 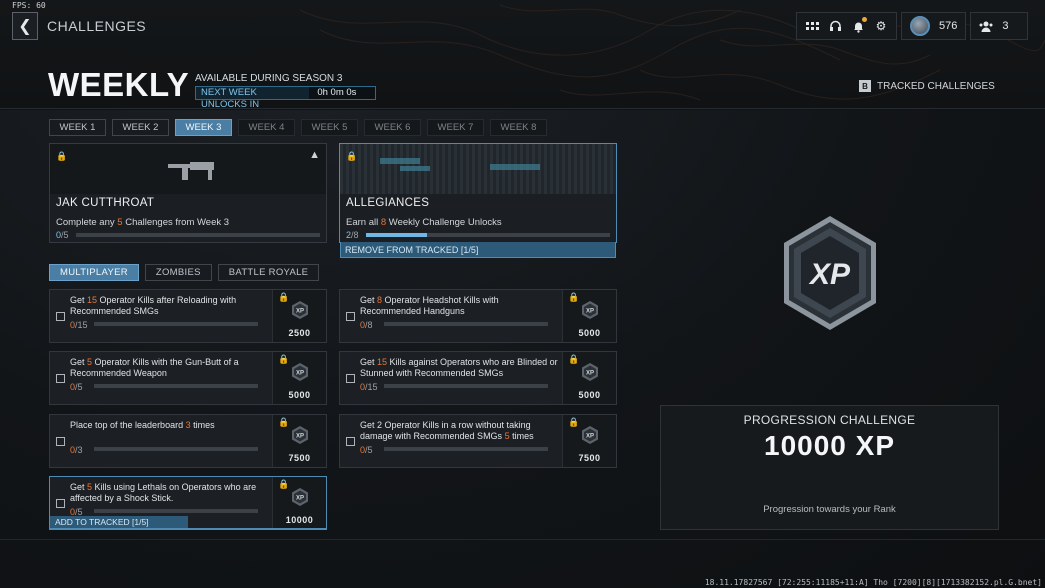 I want to click on reward-progress-text: 0/5, so click(x=62, y=235).